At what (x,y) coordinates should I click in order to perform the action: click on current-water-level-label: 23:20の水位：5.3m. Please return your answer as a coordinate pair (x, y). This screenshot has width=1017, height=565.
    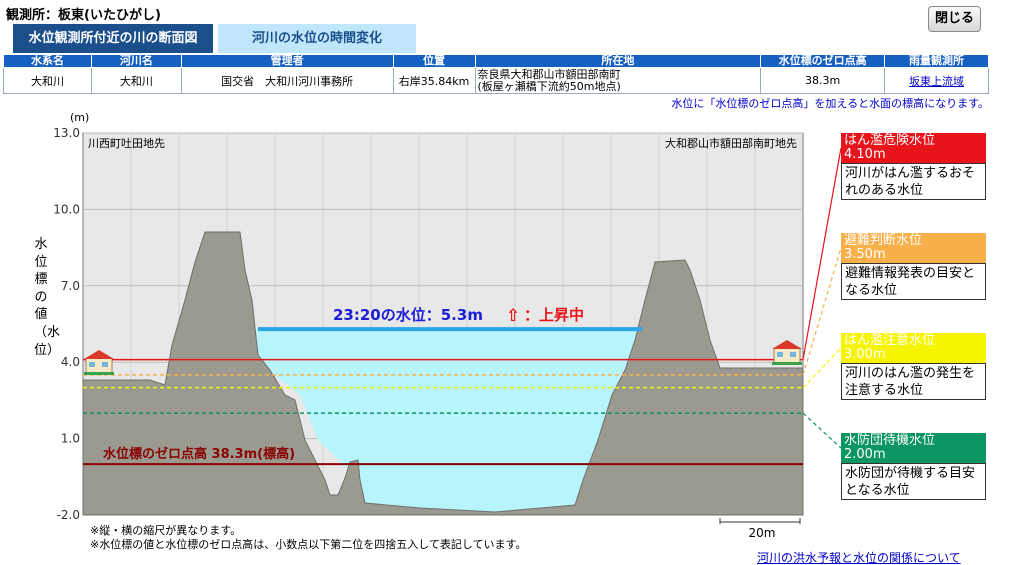
    Looking at the image, I should click on (408, 315).